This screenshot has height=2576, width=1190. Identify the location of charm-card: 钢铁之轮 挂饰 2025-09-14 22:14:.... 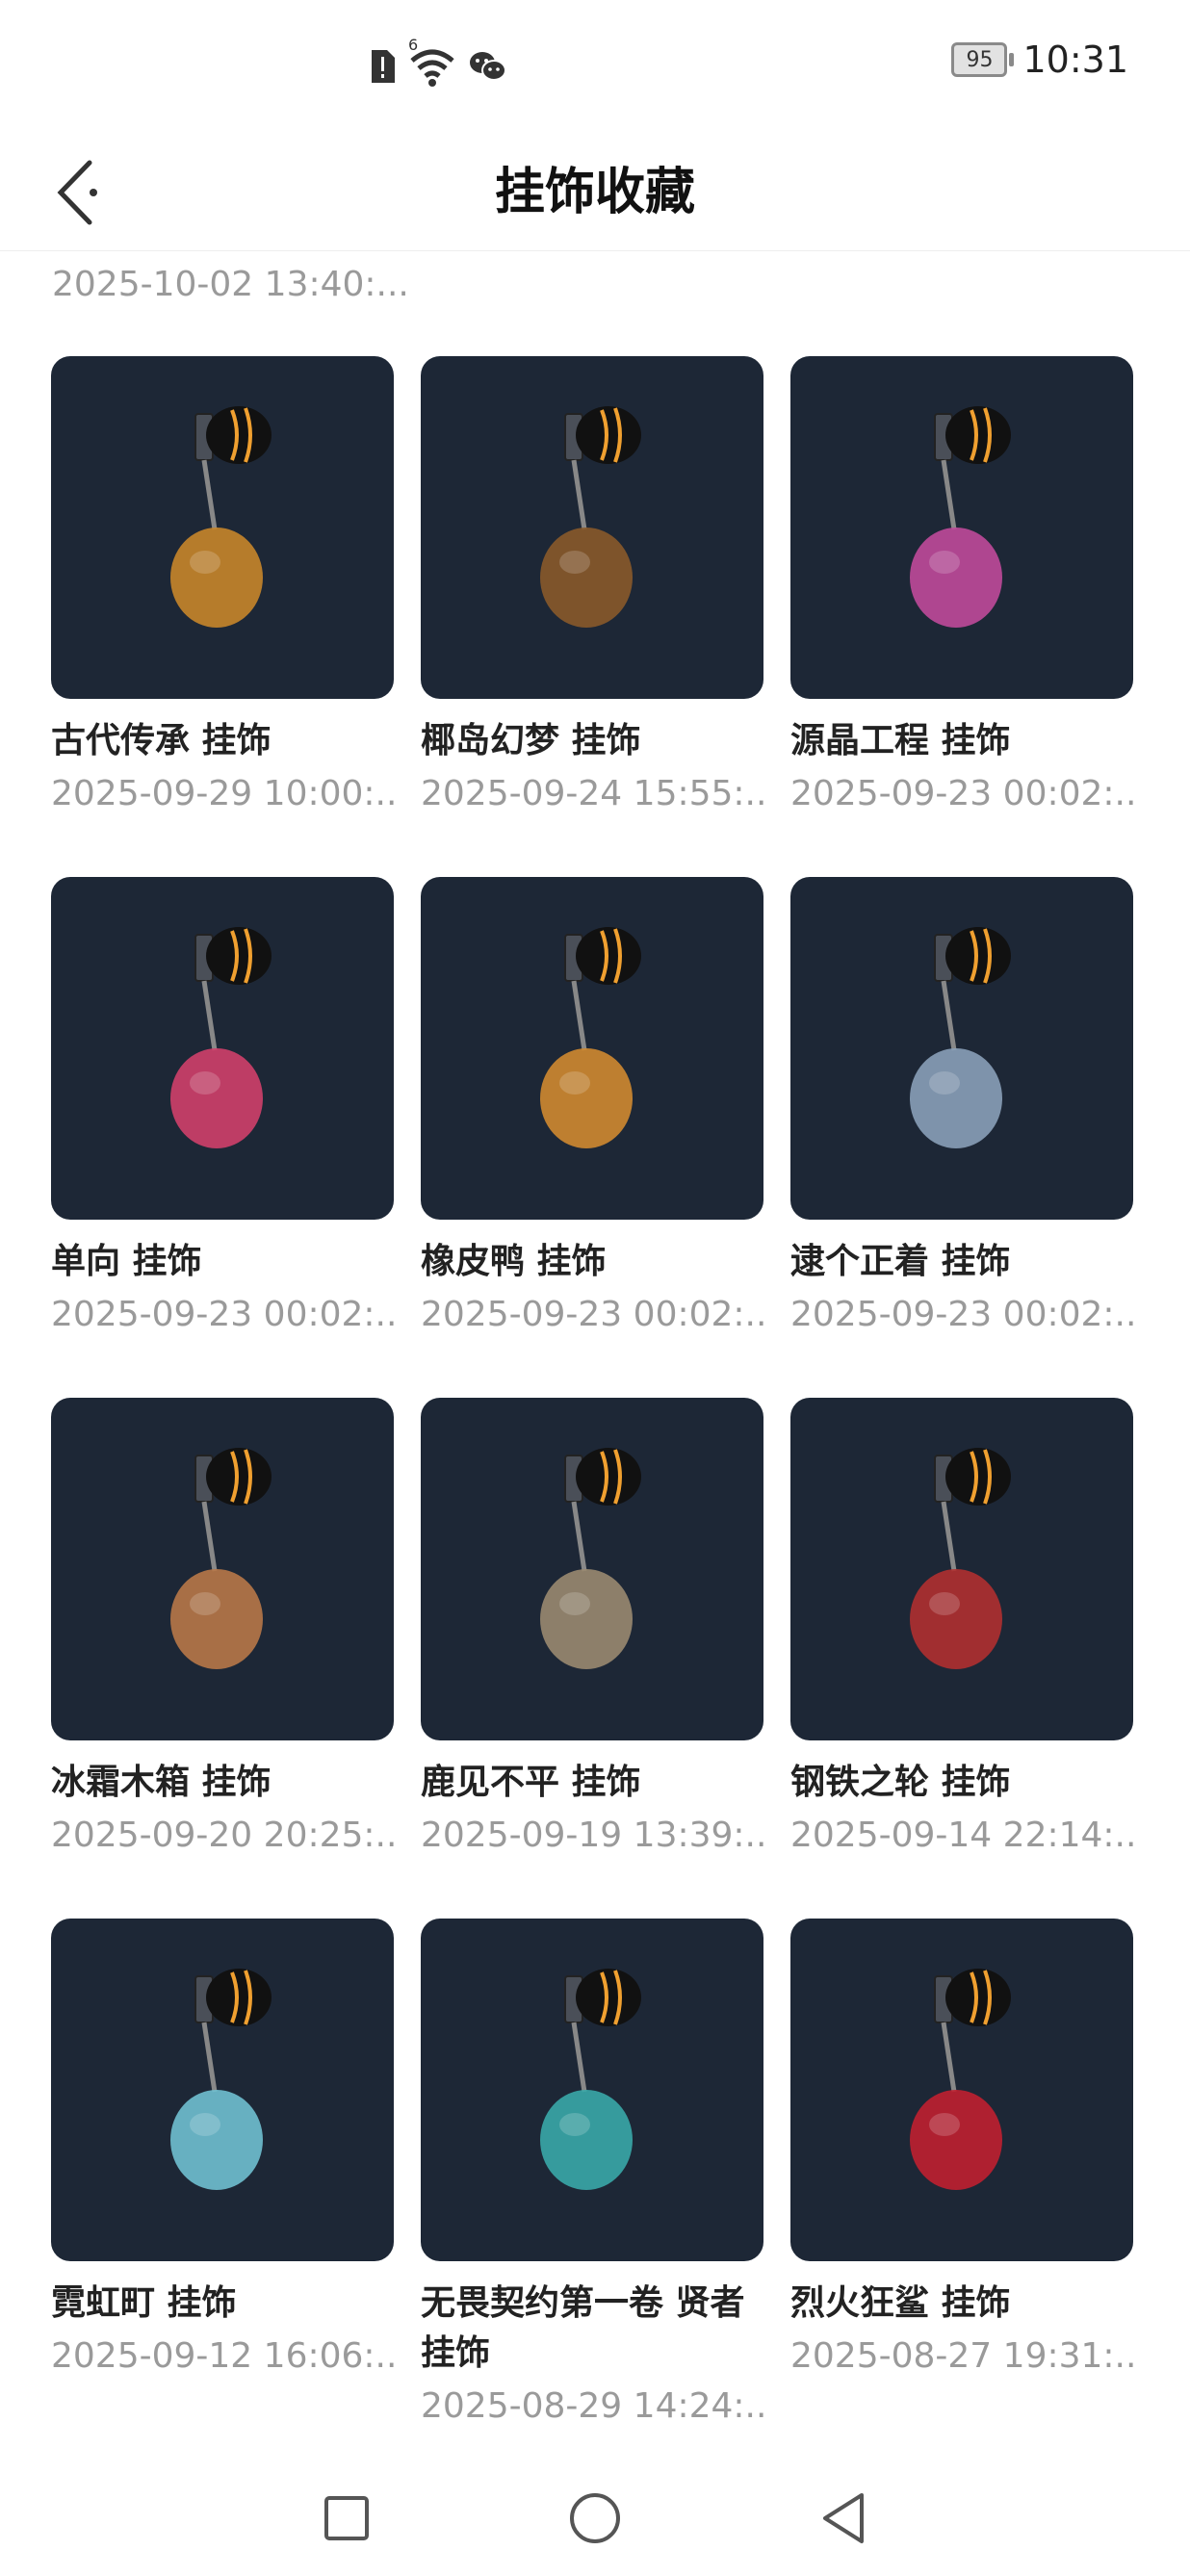
(962, 1658).